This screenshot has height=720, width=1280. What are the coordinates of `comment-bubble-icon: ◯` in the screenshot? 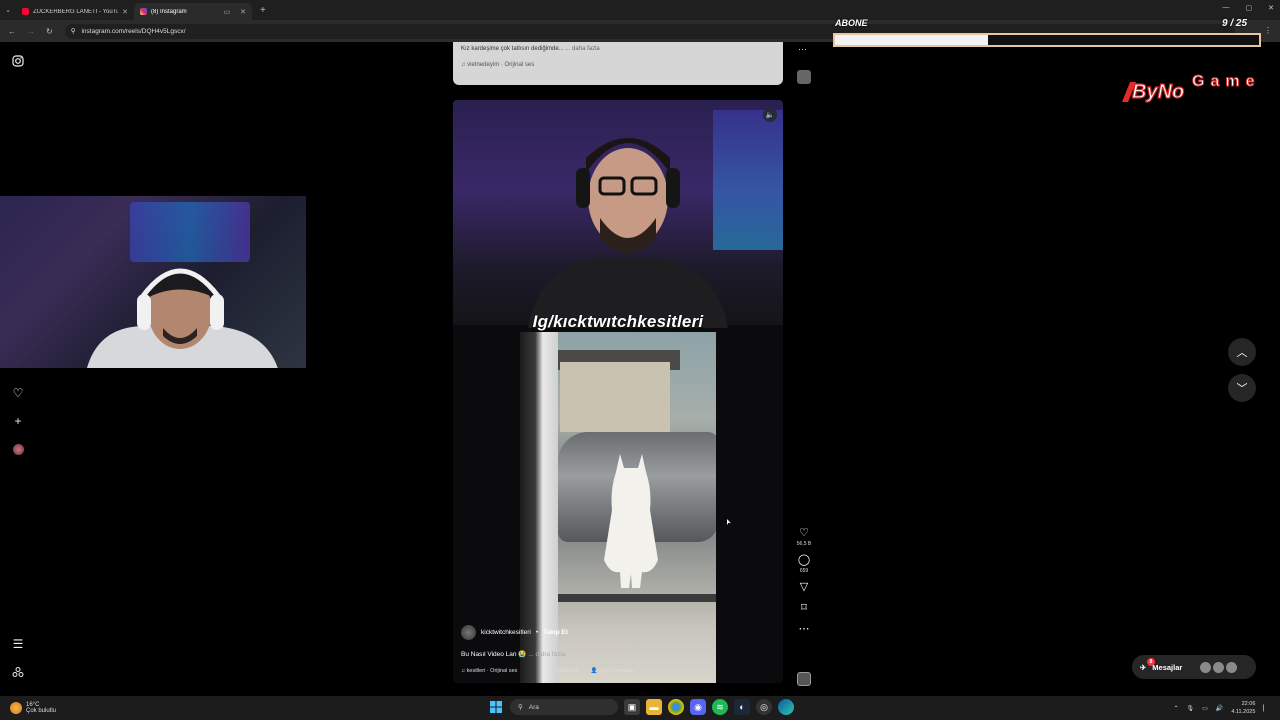 It's located at (804, 560).